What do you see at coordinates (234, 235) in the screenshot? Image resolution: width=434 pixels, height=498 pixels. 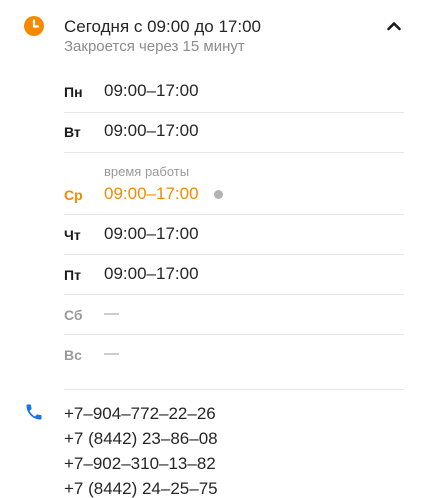 I see `schedule-row-thu: Чт 09:00–17:00` at bounding box center [234, 235].